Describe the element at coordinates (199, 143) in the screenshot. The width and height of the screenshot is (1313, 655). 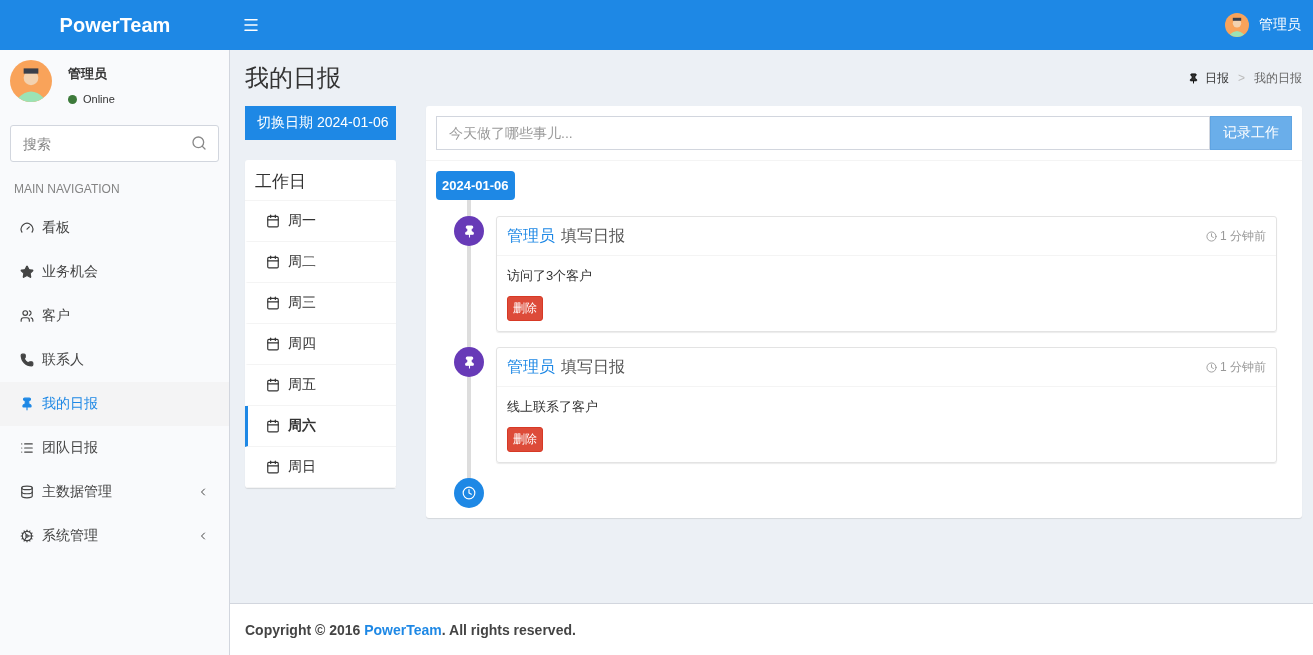
I see `search-icon` at that location.